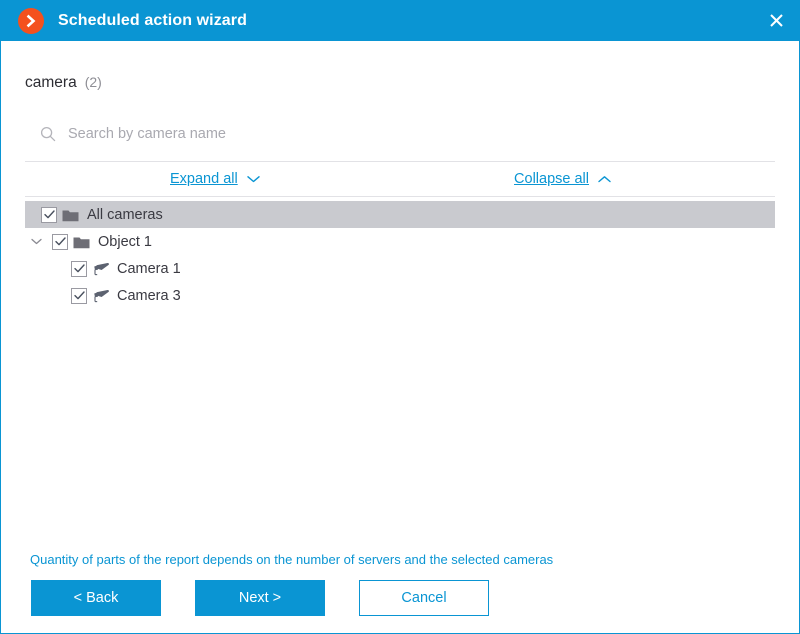  I want to click on search-row, so click(400, 134).